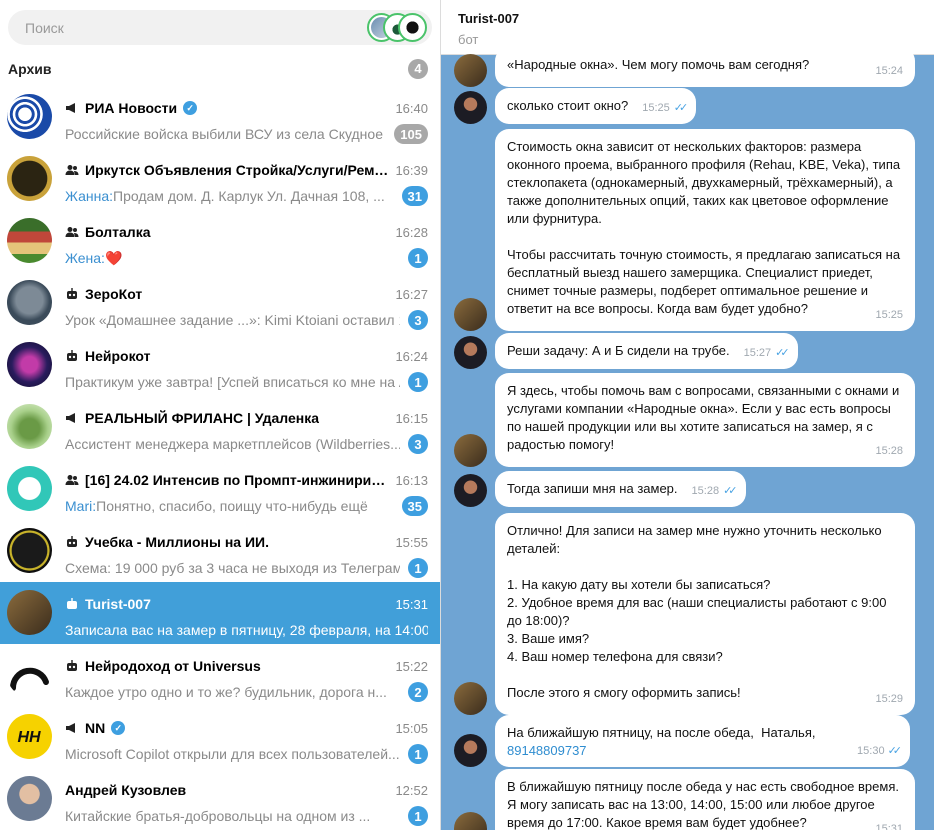 Image resolution: width=934 pixels, height=830 pixels. What do you see at coordinates (889, 699) in the screenshot?
I see `message-time: 15:29` at bounding box center [889, 699].